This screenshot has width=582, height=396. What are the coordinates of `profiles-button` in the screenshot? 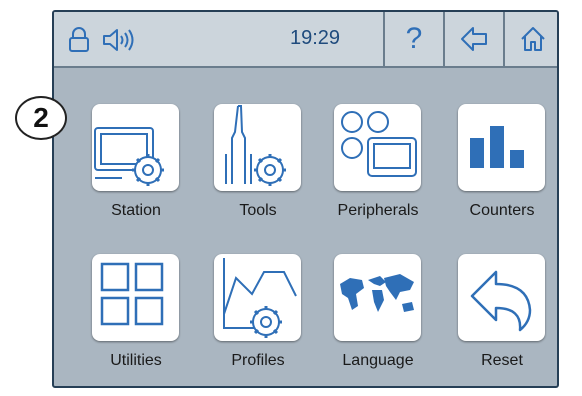 It's located at (257, 297).